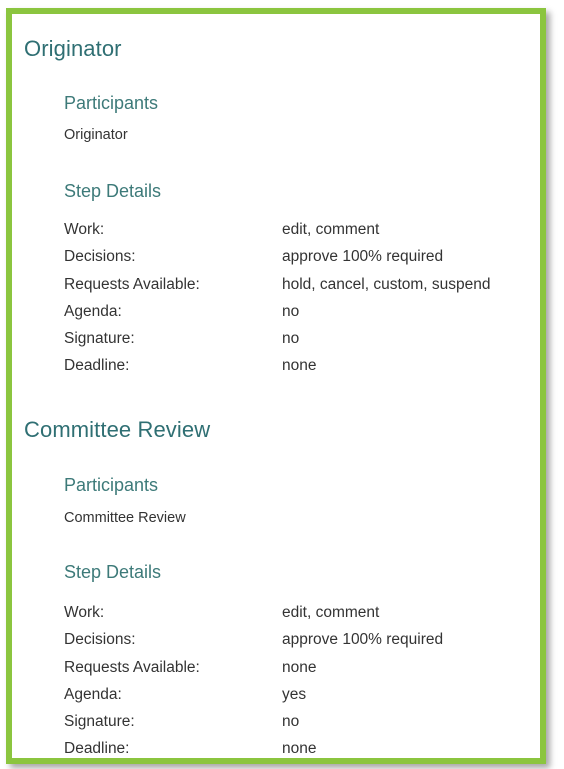 The width and height of the screenshot is (564, 769). What do you see at coordinates (117, 429) in the screenshot?
I see `step-title-committee-review: Committee Review` at bounding box center [117, 429].